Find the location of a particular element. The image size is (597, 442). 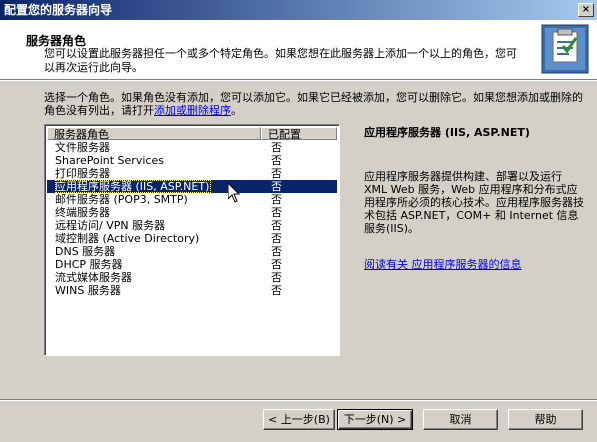

server-checklist-icon is located at coordinates (565, 49).